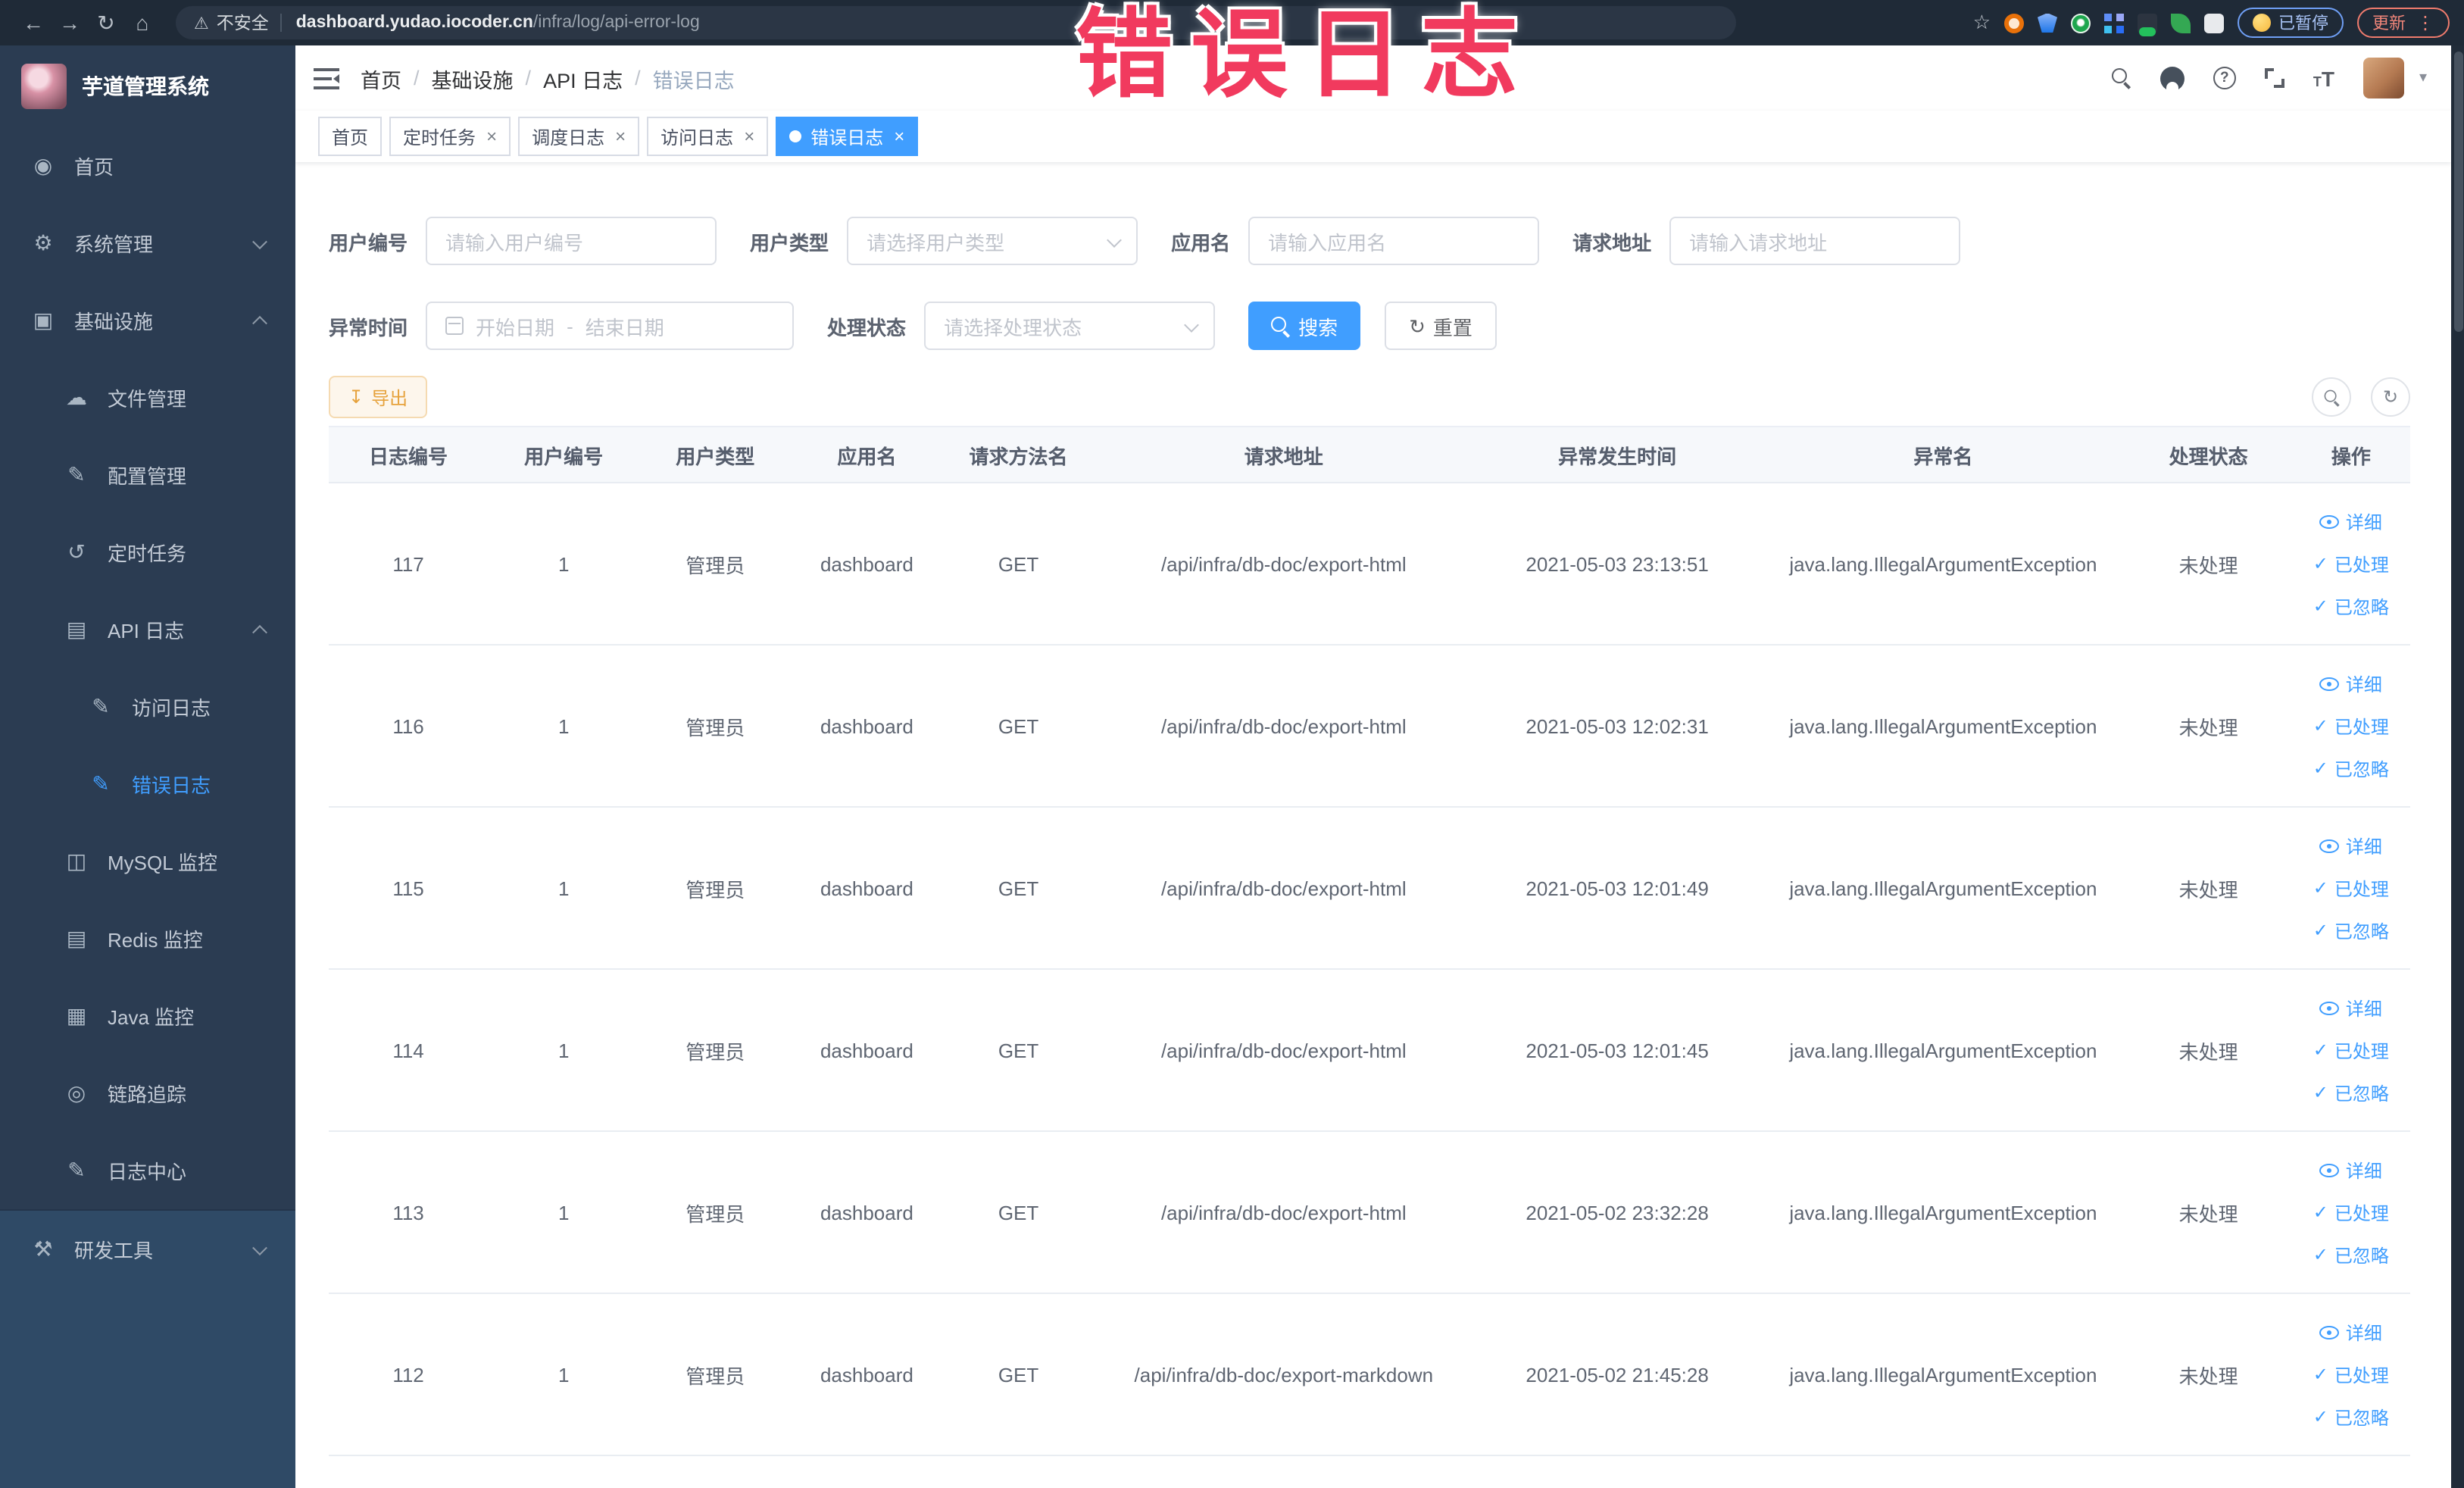 The width and height of the screenshot is (2464, 1488). What do you see at coordinates (2224, 78) in the screenshot?
I see `help-icon` at bounding box center [2224, 78].